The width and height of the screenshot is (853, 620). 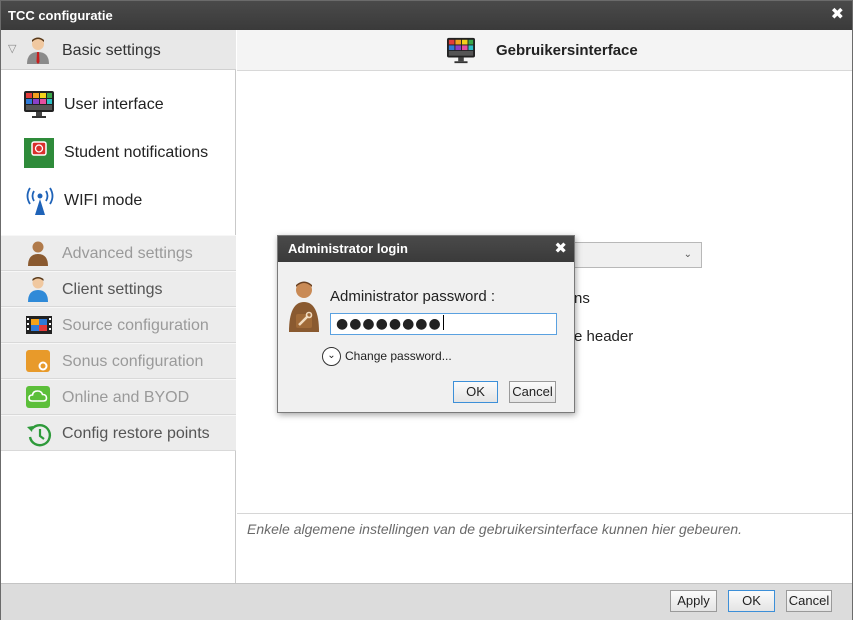 I want to click on sidebar-item-label: Config restore points, so click(x=136, y=433).